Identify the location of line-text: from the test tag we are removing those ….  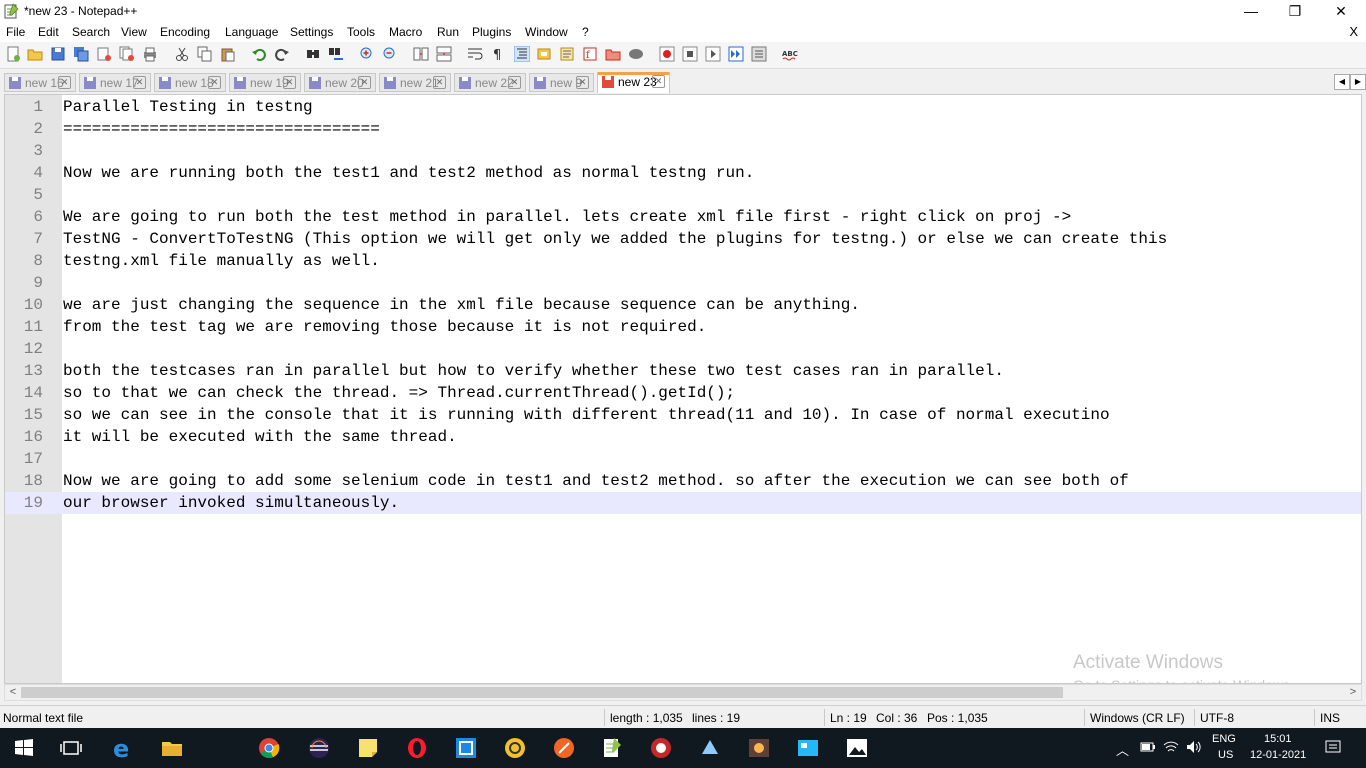
(384, 327).